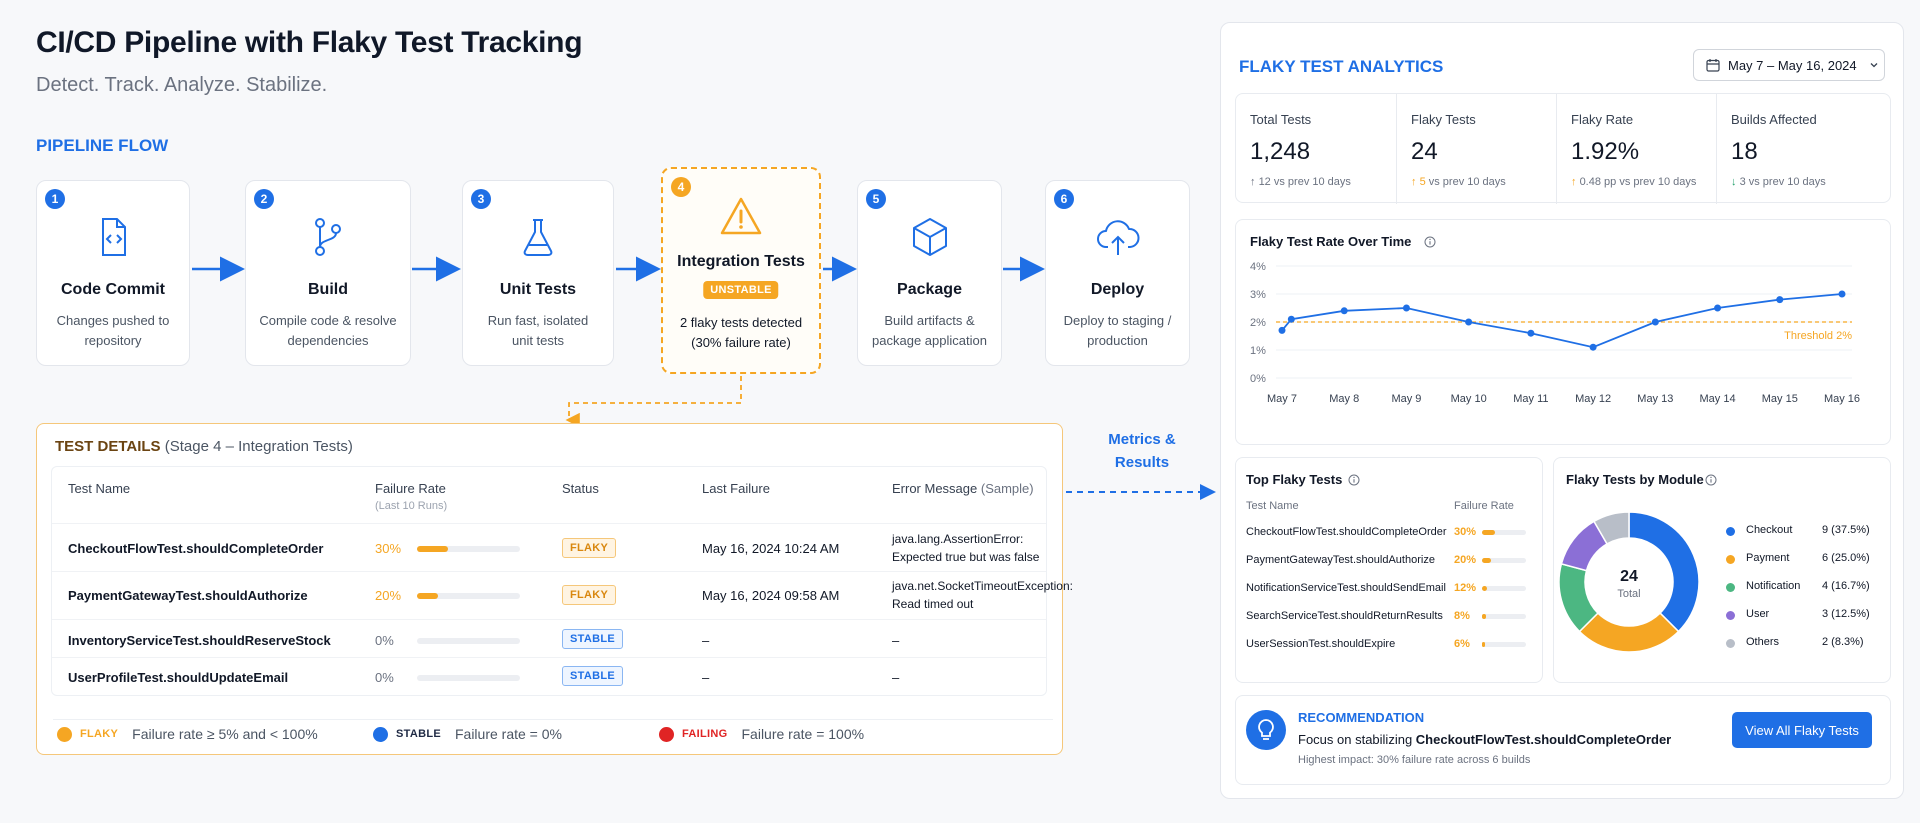 The image size is (1920, 823). What do you see at coordinates (1802, 730) in the screenshot?
I see `view-all-flaky-tests-button: View All Flaky Tests` at bounding box center [1802, 730].